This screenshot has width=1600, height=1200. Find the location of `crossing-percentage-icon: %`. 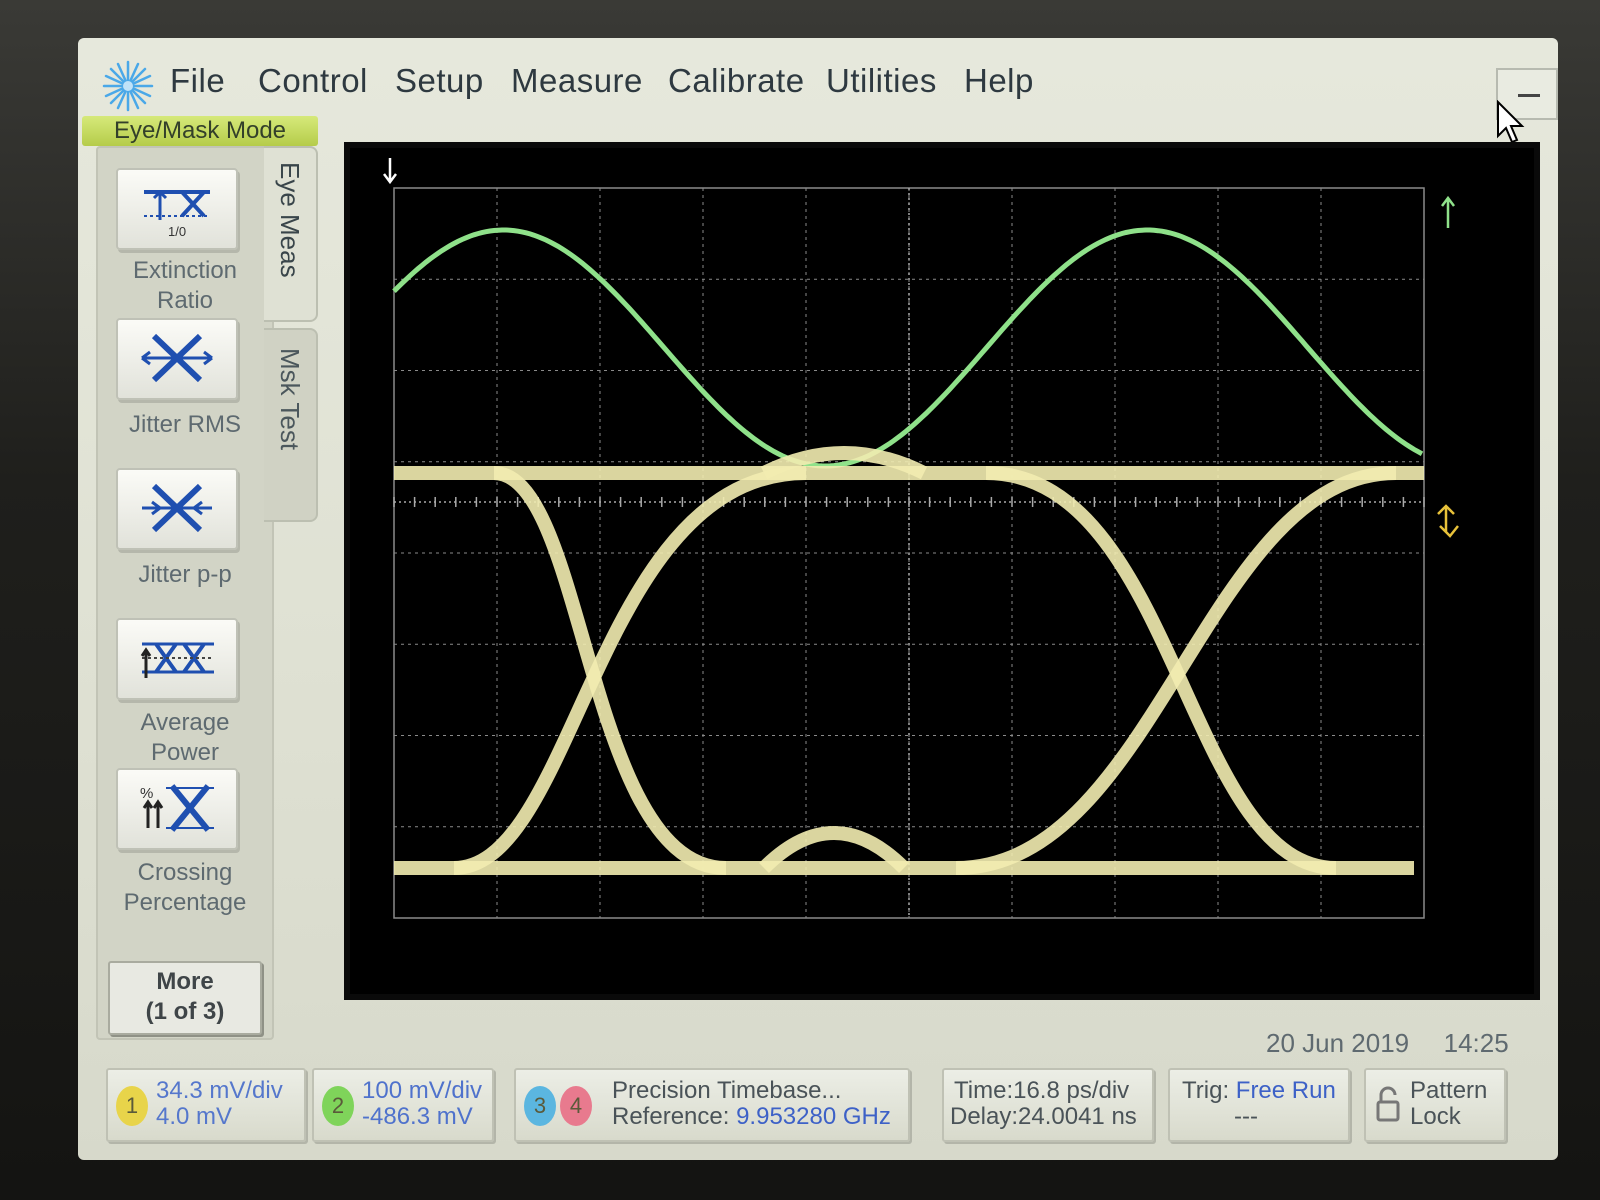

crossing-percentage-icon: % is located at coordinates (177, 808).